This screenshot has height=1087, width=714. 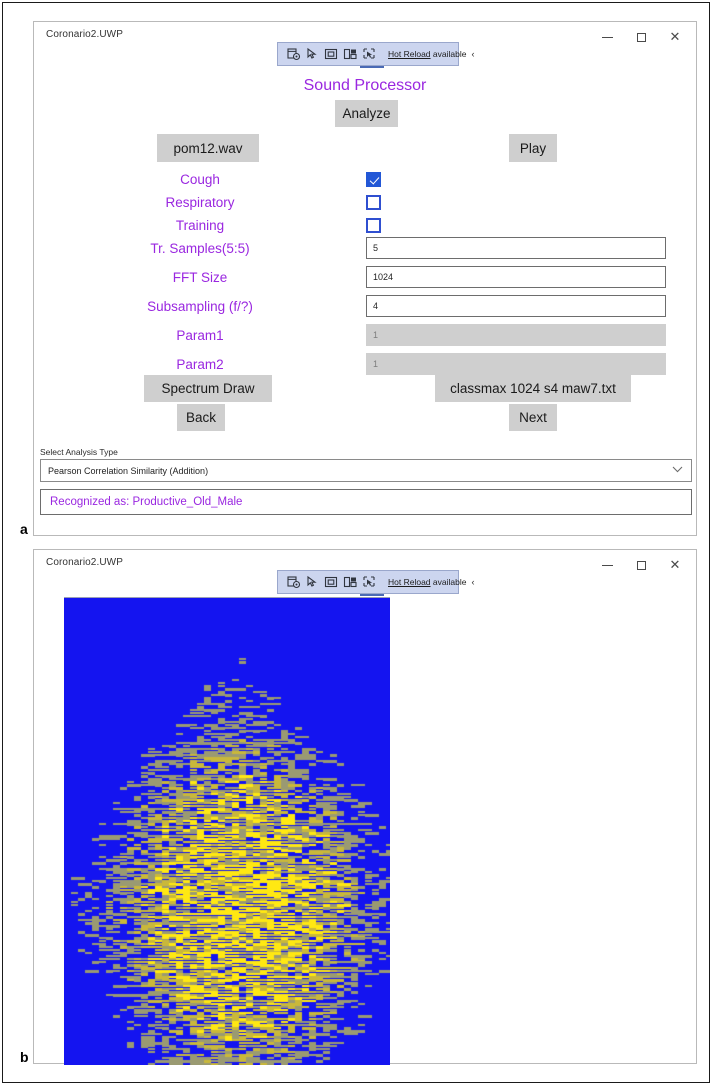 What do you see at coordinates (533, 148) in the screenshot?
I see `play-button: Play` at bounding box center [533, 148].